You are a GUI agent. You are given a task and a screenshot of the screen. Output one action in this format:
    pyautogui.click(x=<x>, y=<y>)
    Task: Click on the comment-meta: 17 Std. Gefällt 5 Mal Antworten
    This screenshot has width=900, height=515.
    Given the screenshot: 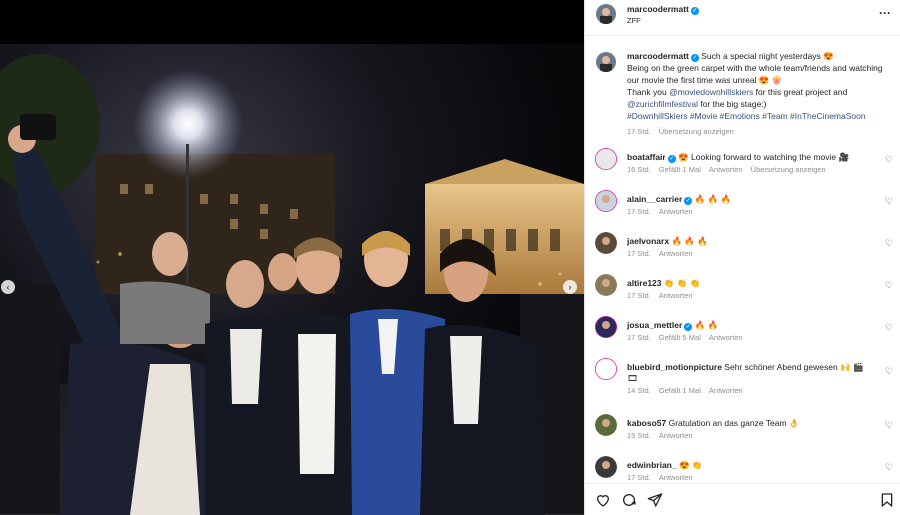 What is the action you would take?
    pyautogui.click(x=689, y=337)
    